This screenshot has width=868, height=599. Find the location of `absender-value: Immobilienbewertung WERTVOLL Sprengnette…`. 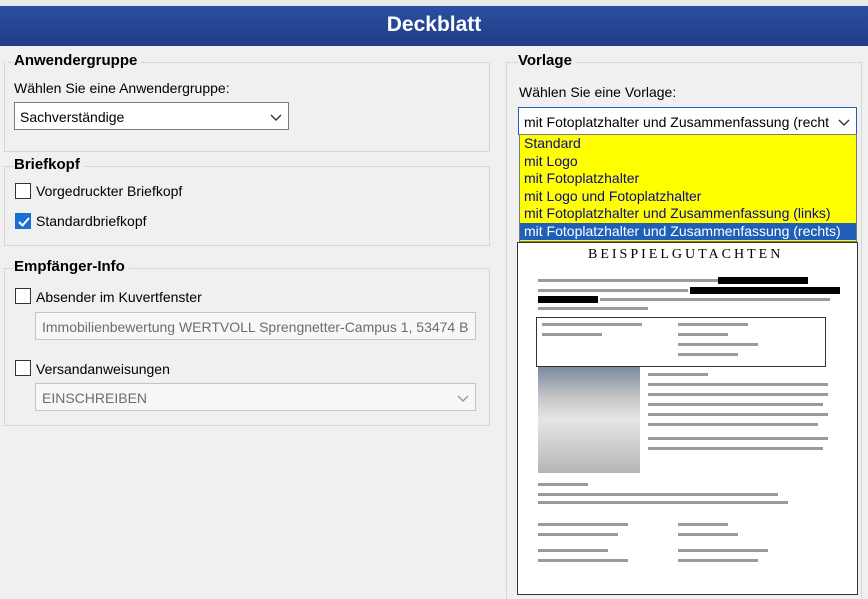

absender-value: Immobilienbewertung WERTVOLL Sprengnette… is located at coordinates (255, 327).